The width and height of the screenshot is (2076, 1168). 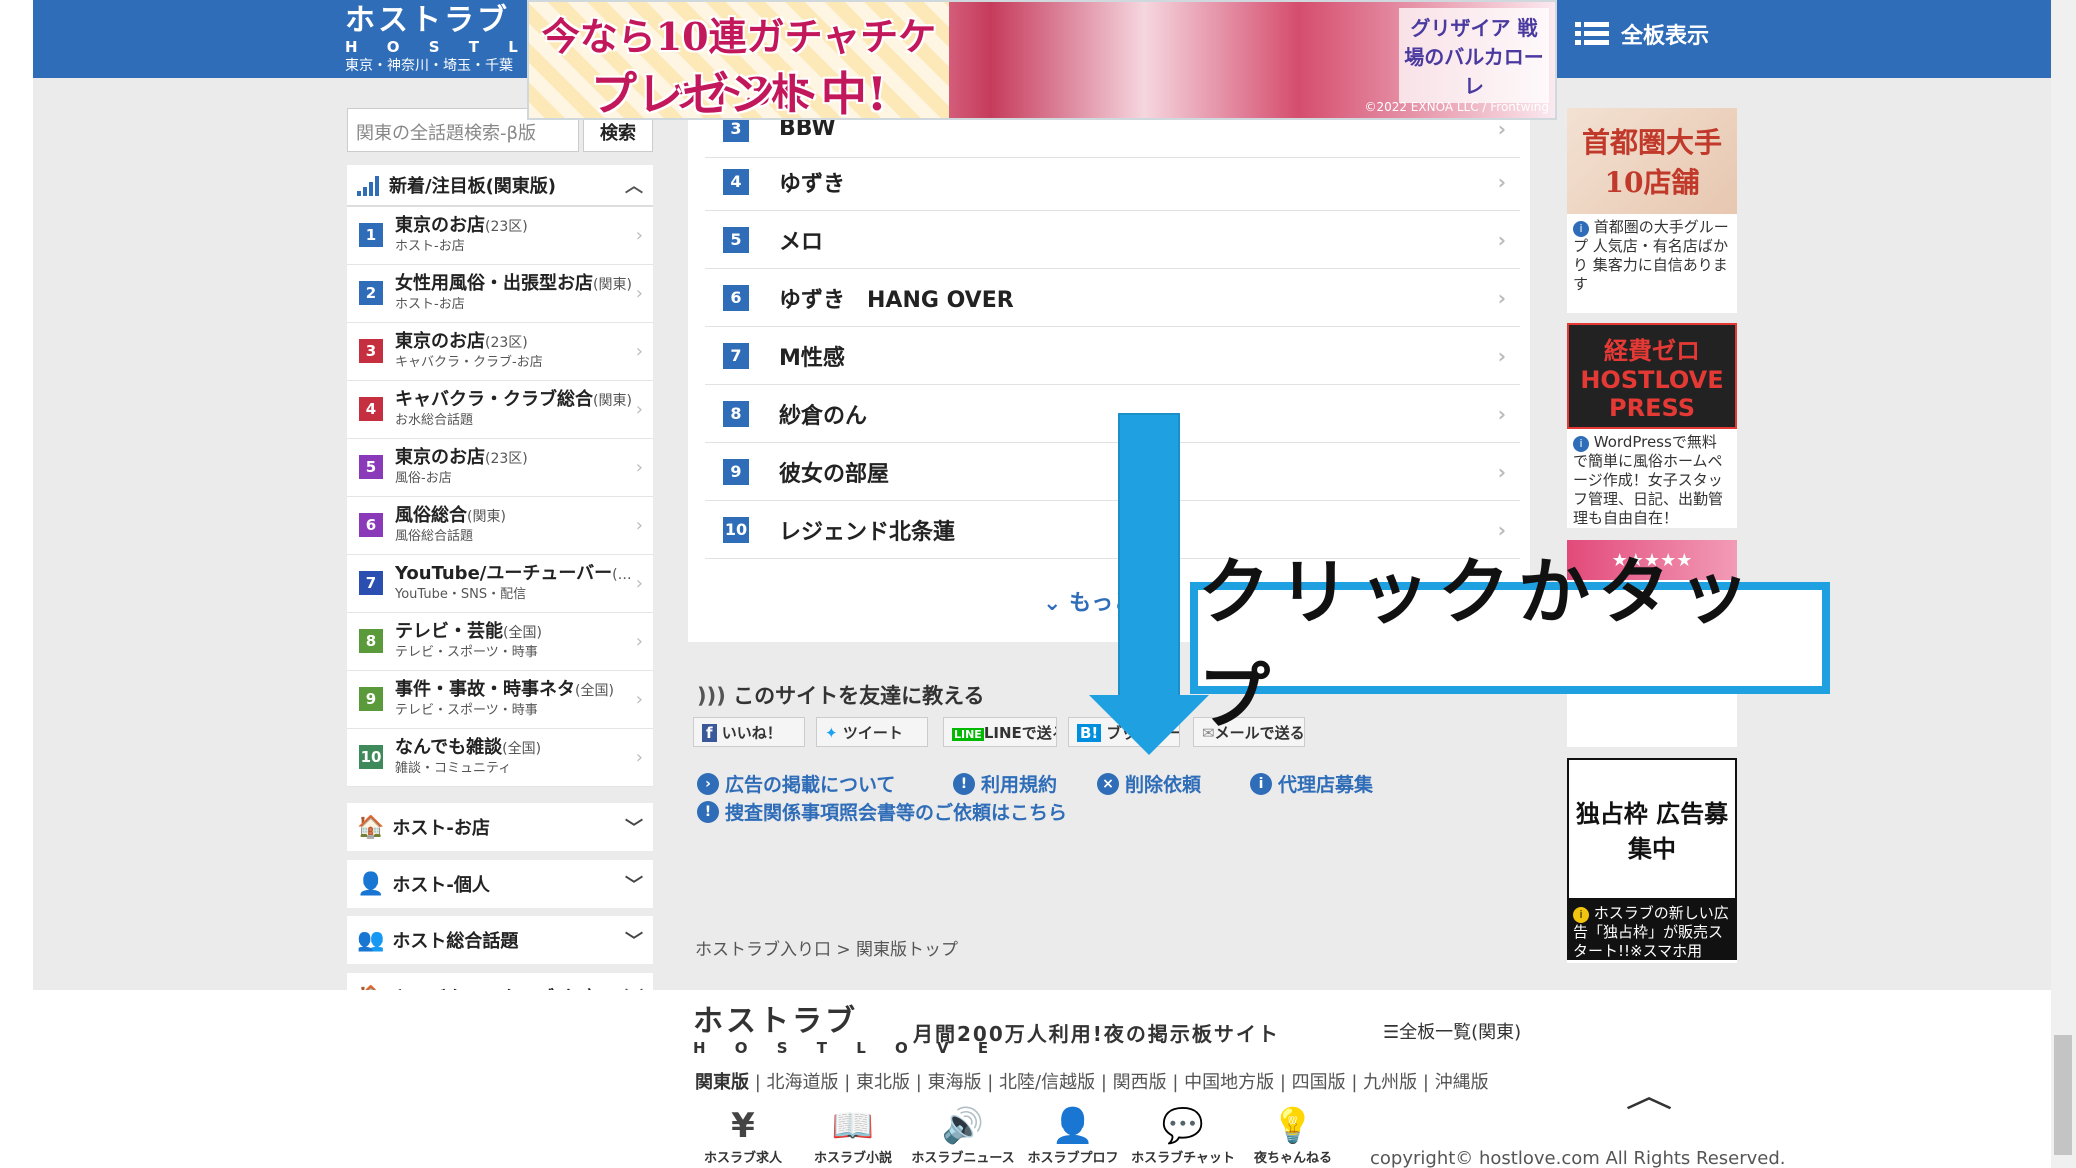 I want to click on delete-request-link: × 削除依頼, so click(x=1149, y=783).